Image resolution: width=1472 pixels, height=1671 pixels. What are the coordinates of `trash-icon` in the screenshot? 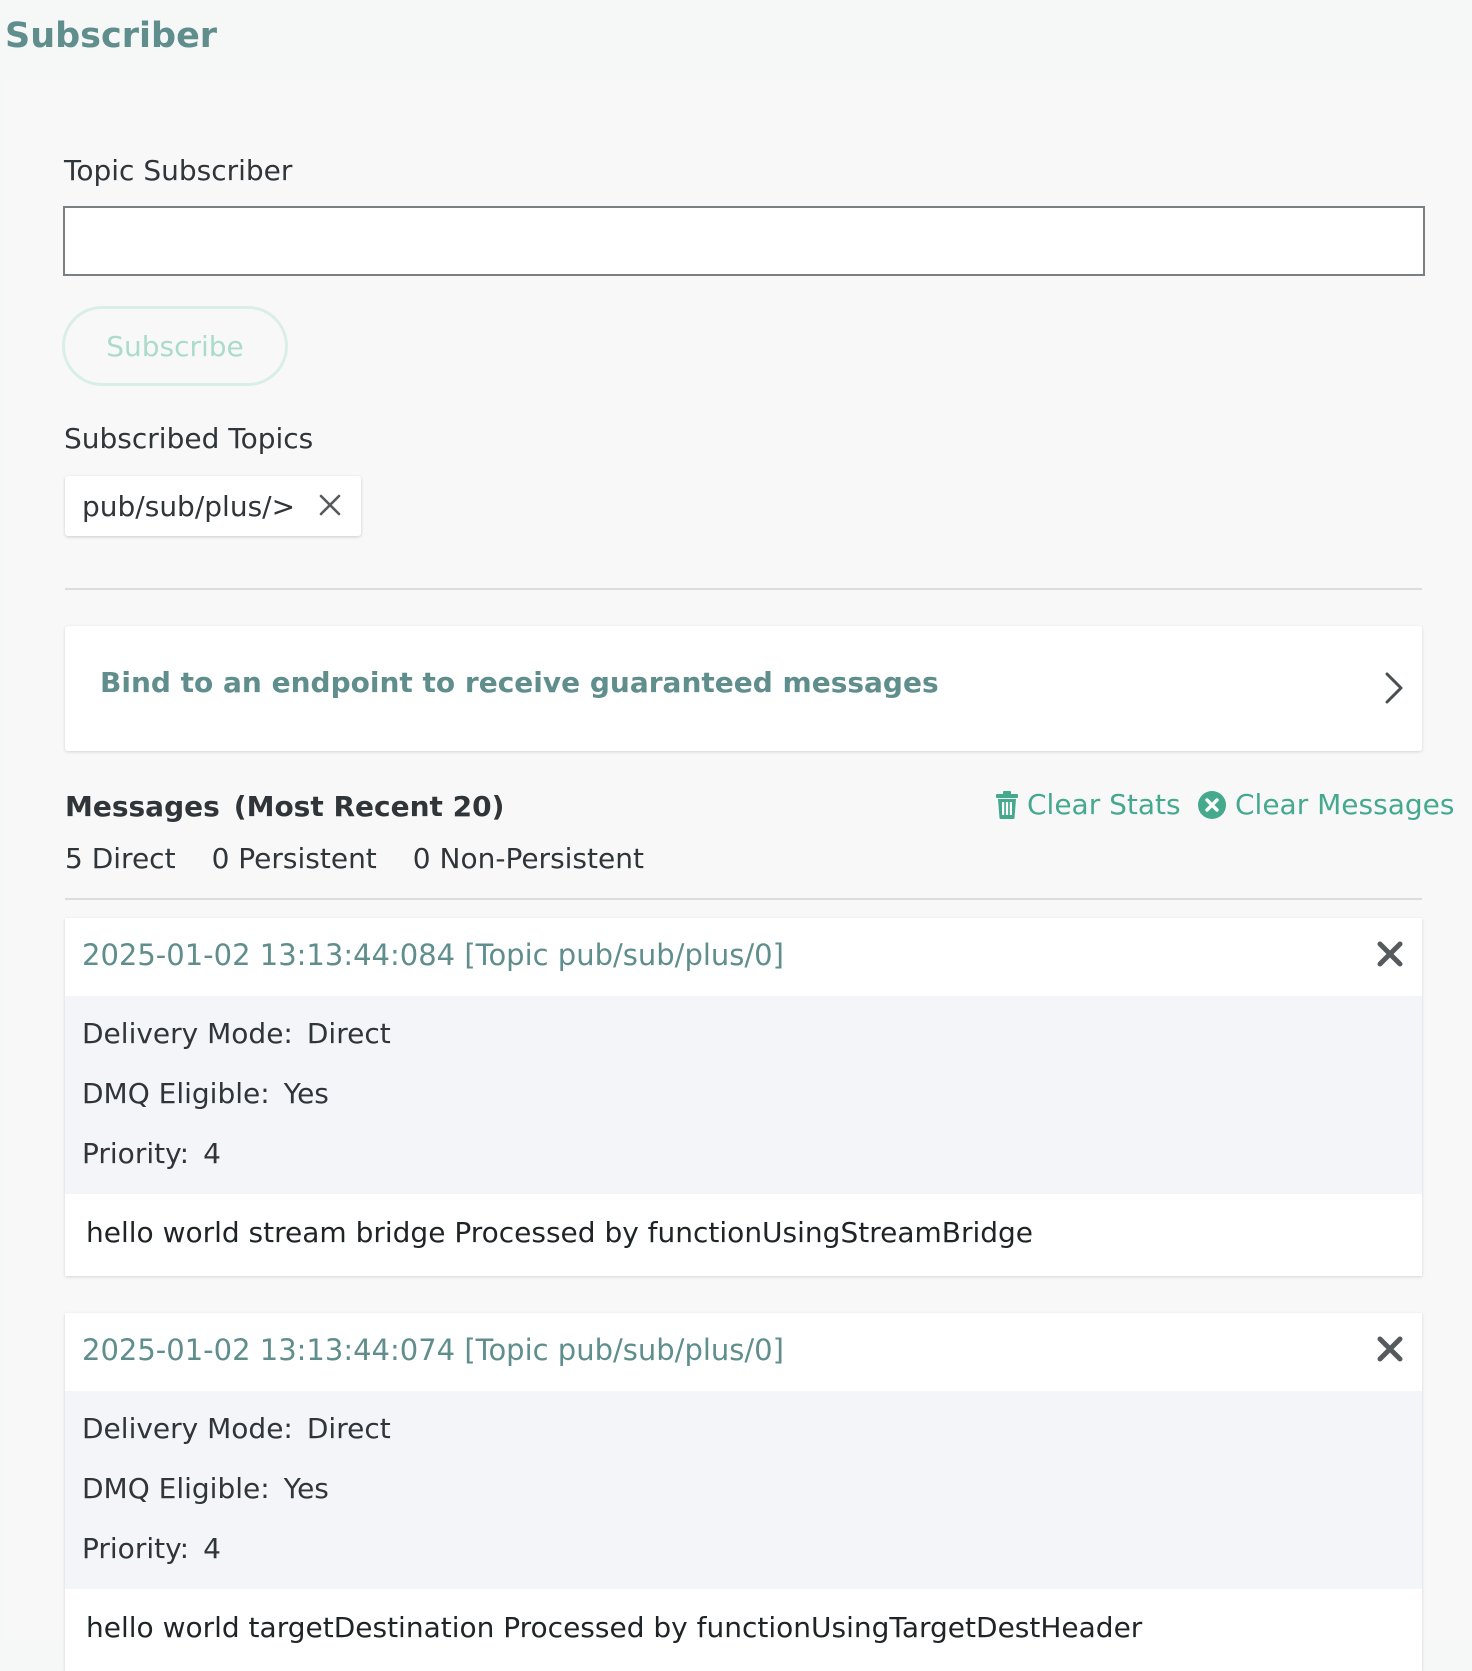 It's located at (1007, 804).